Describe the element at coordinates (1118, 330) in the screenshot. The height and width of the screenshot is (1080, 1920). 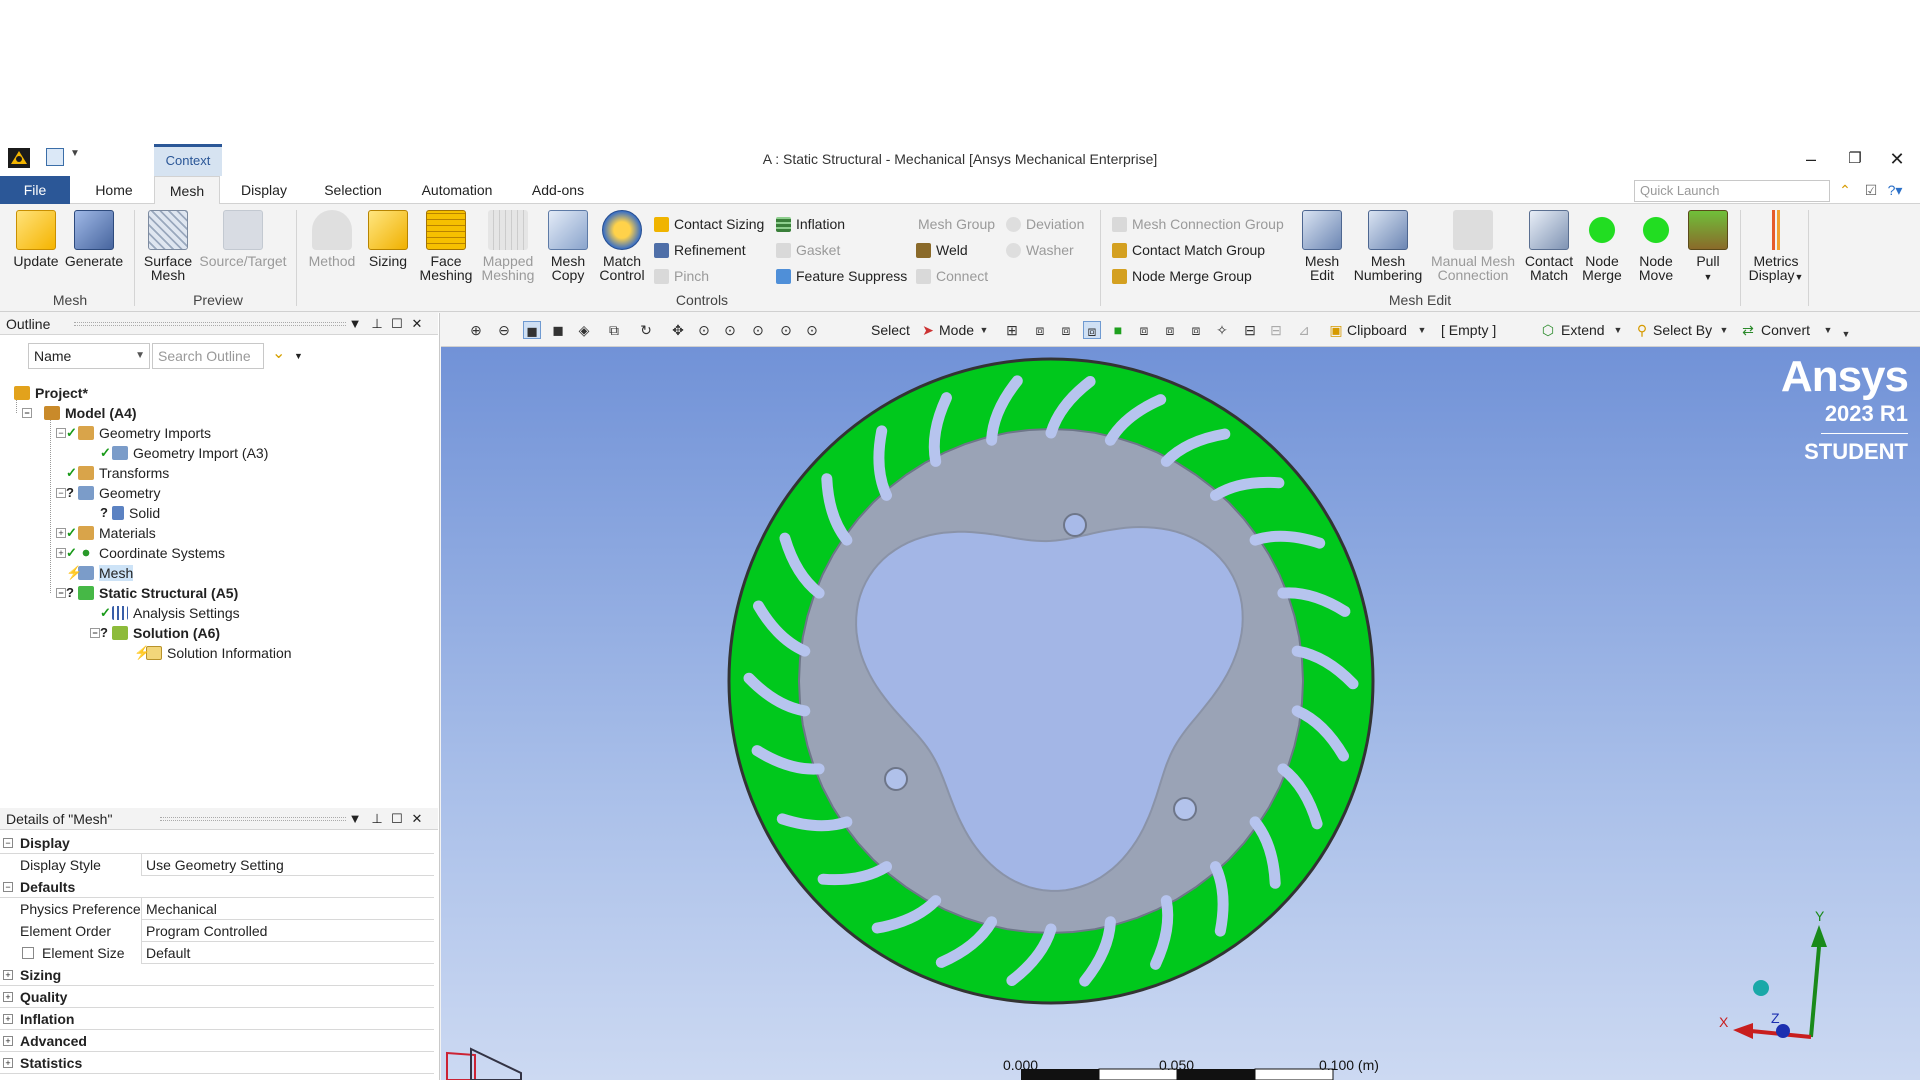
I see `select-node-icon: ■` at that location.